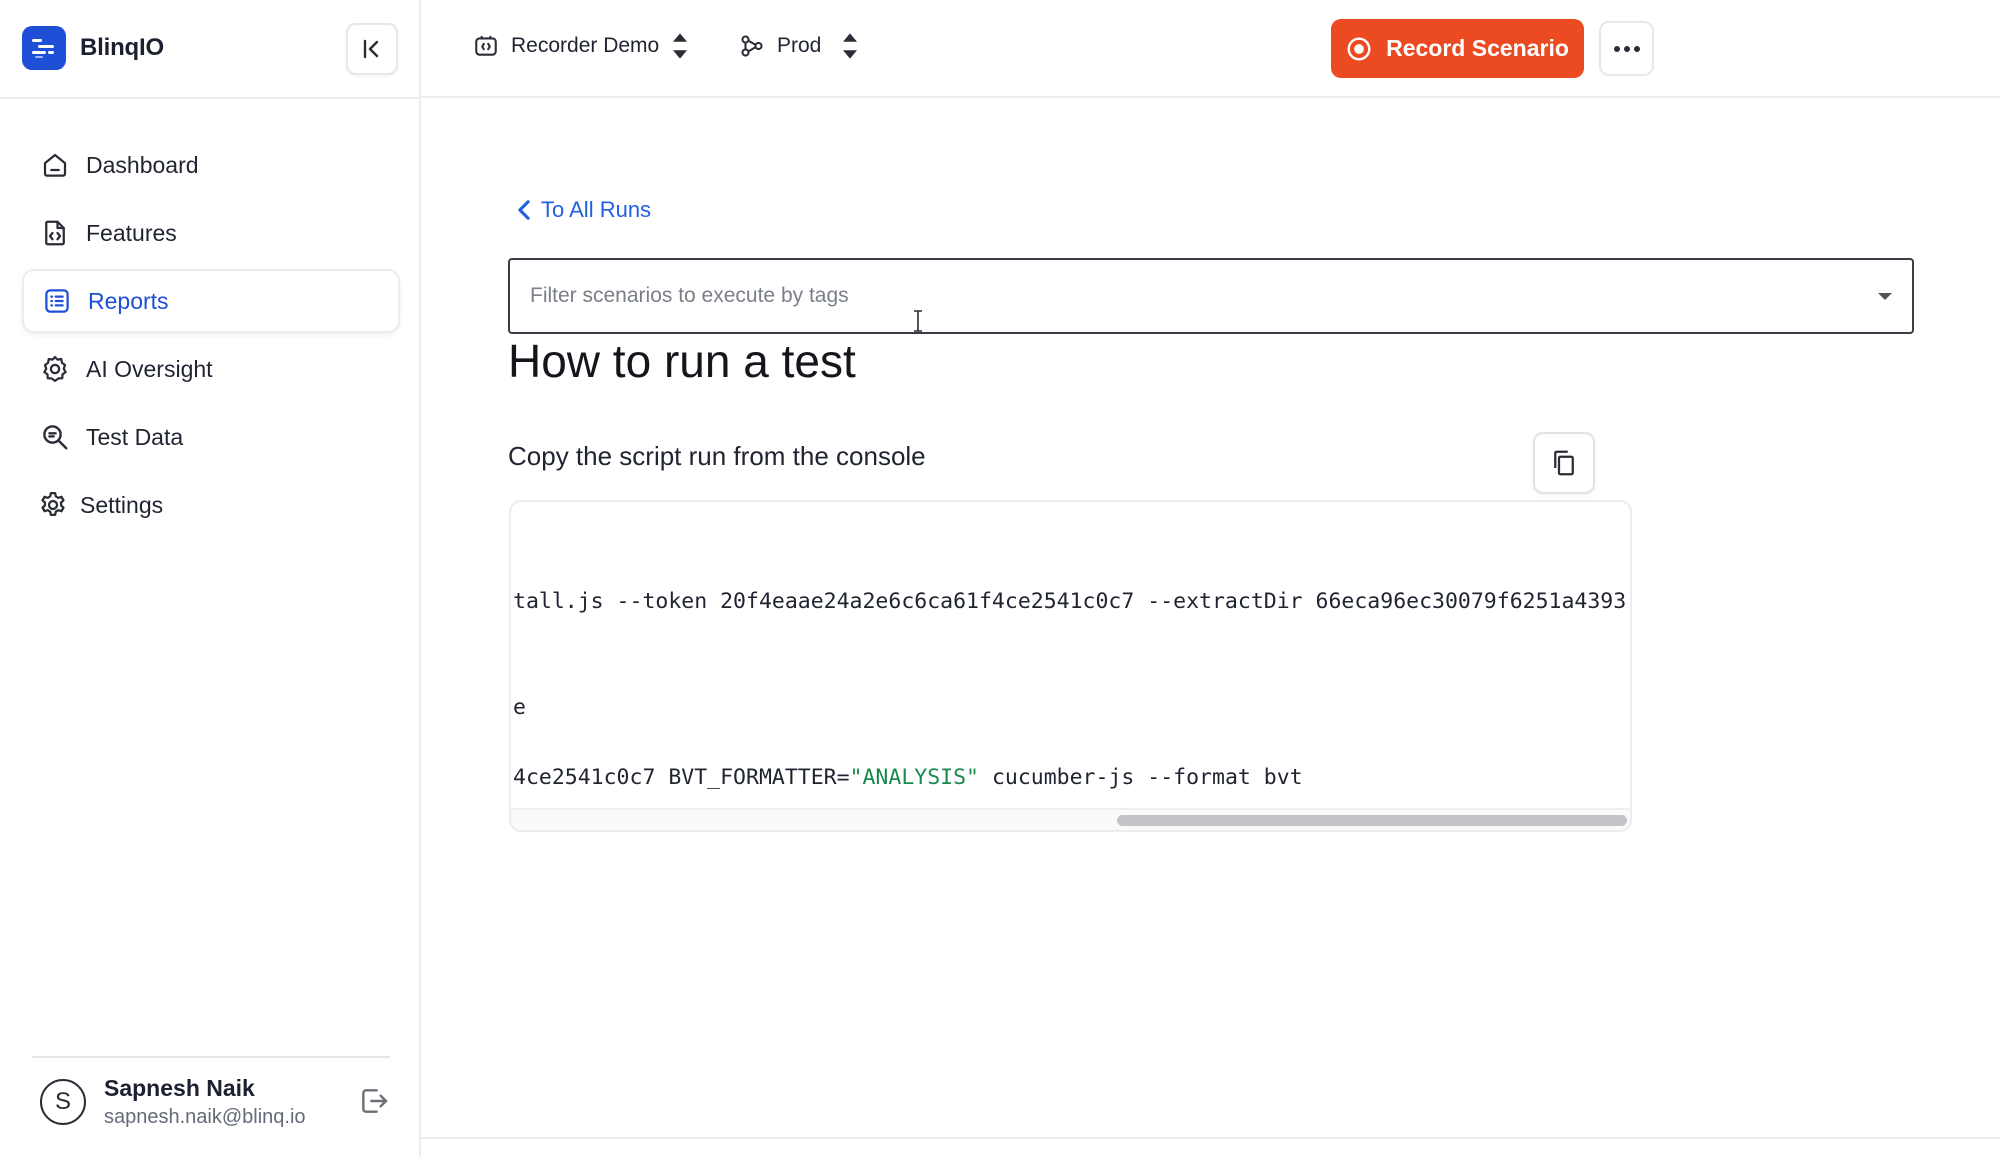 Image resolution: width=2000 pixels, height=1157 pixels. I want to click on chevron-left-icon, so click(524, 210).